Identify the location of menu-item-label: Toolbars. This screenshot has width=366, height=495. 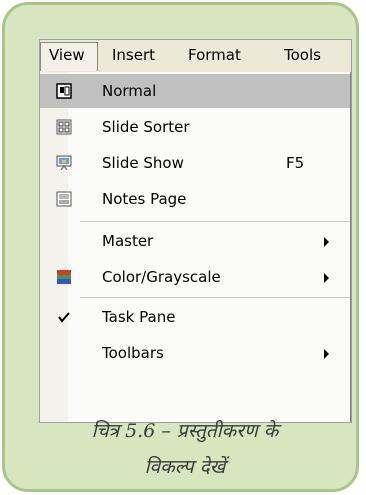
(133, 353).